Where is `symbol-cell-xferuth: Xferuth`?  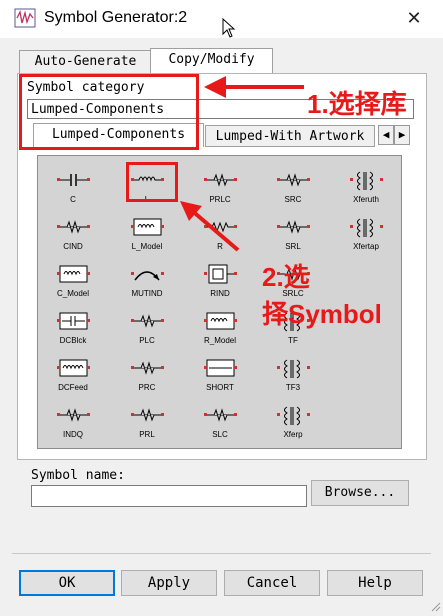 symbol-cell-xferuth: Xferuth is located at coordinates (366, 188).